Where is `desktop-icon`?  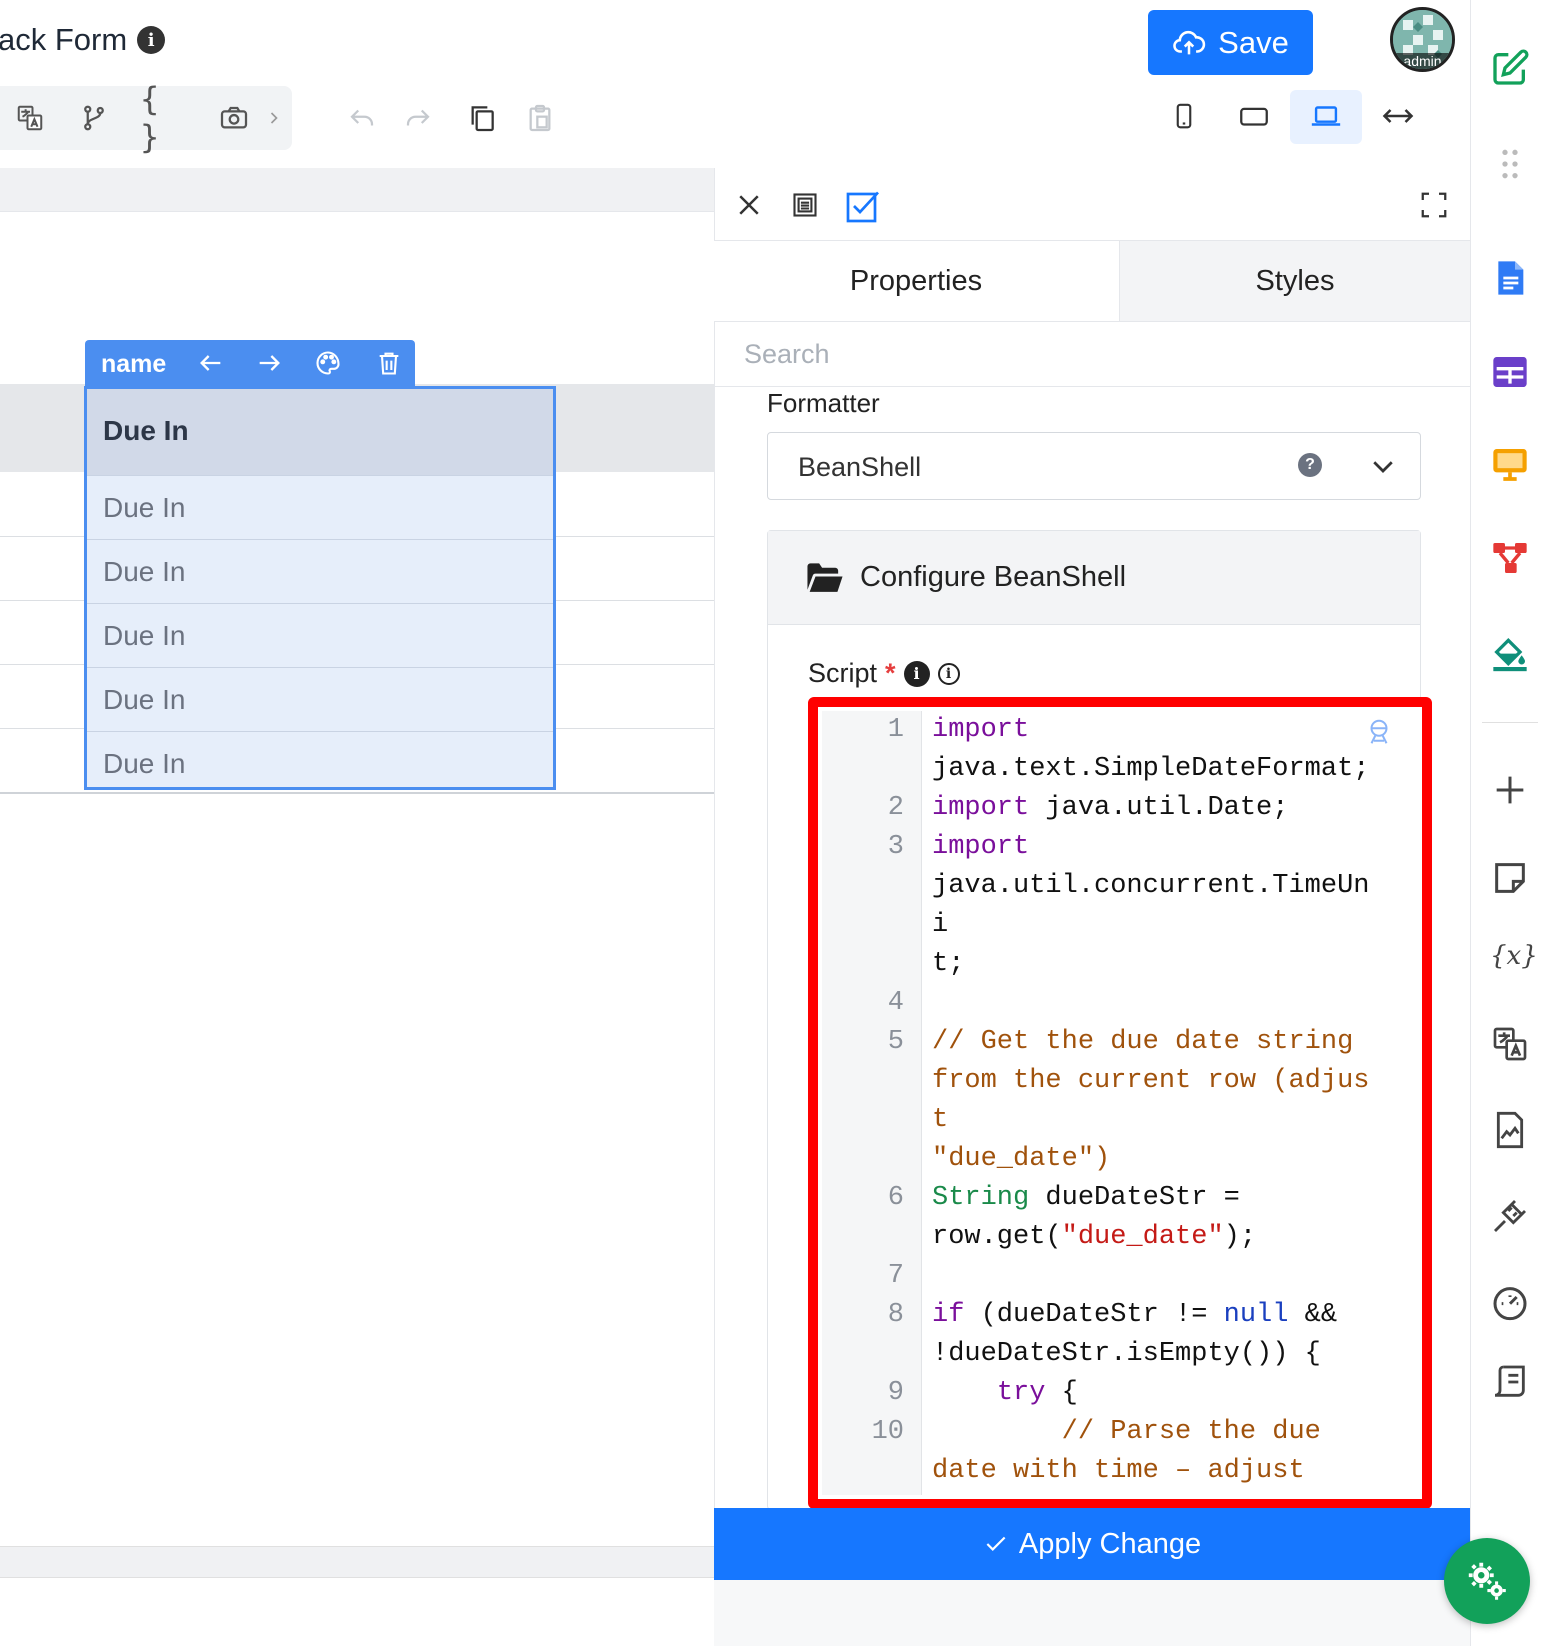
desktop-icon is located at coordinates (1326, 116).